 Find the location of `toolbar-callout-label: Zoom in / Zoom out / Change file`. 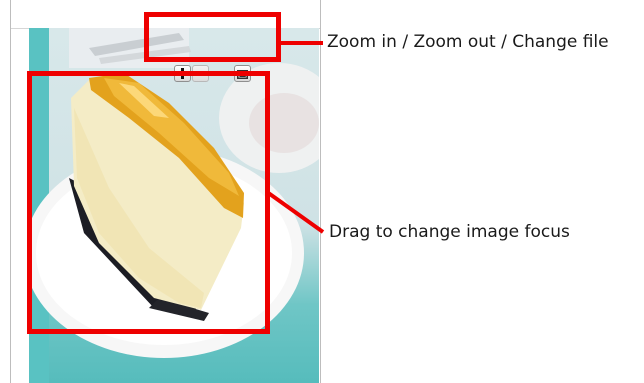

toolbar-callout-label: Zoom in / Zoom out / Change file is located at coordinates (468, 42).